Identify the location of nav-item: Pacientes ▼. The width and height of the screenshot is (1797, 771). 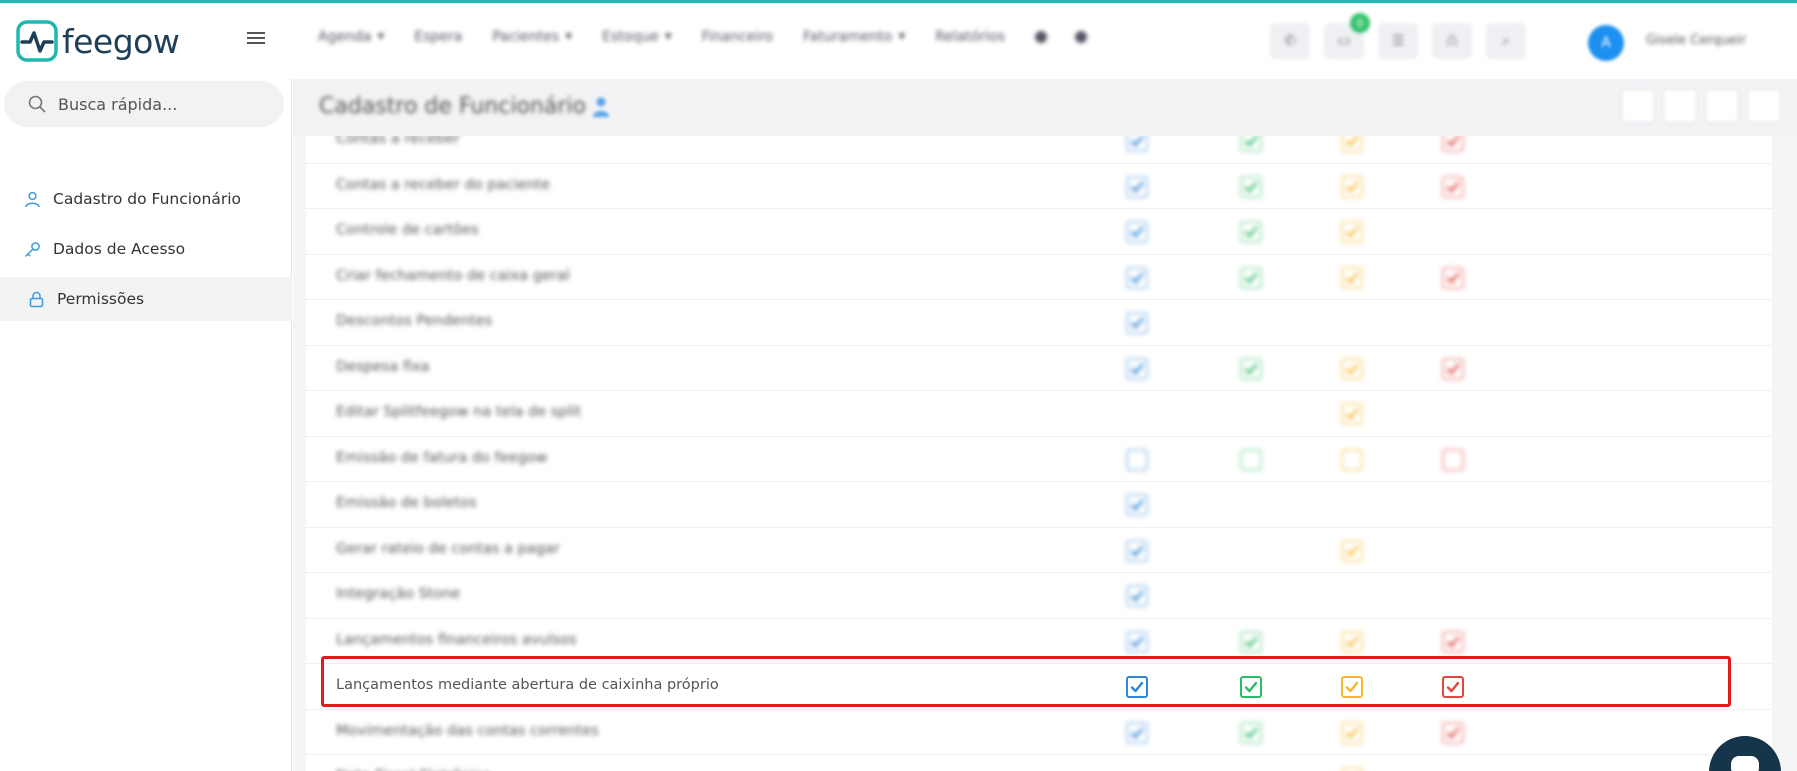
(532, 37).